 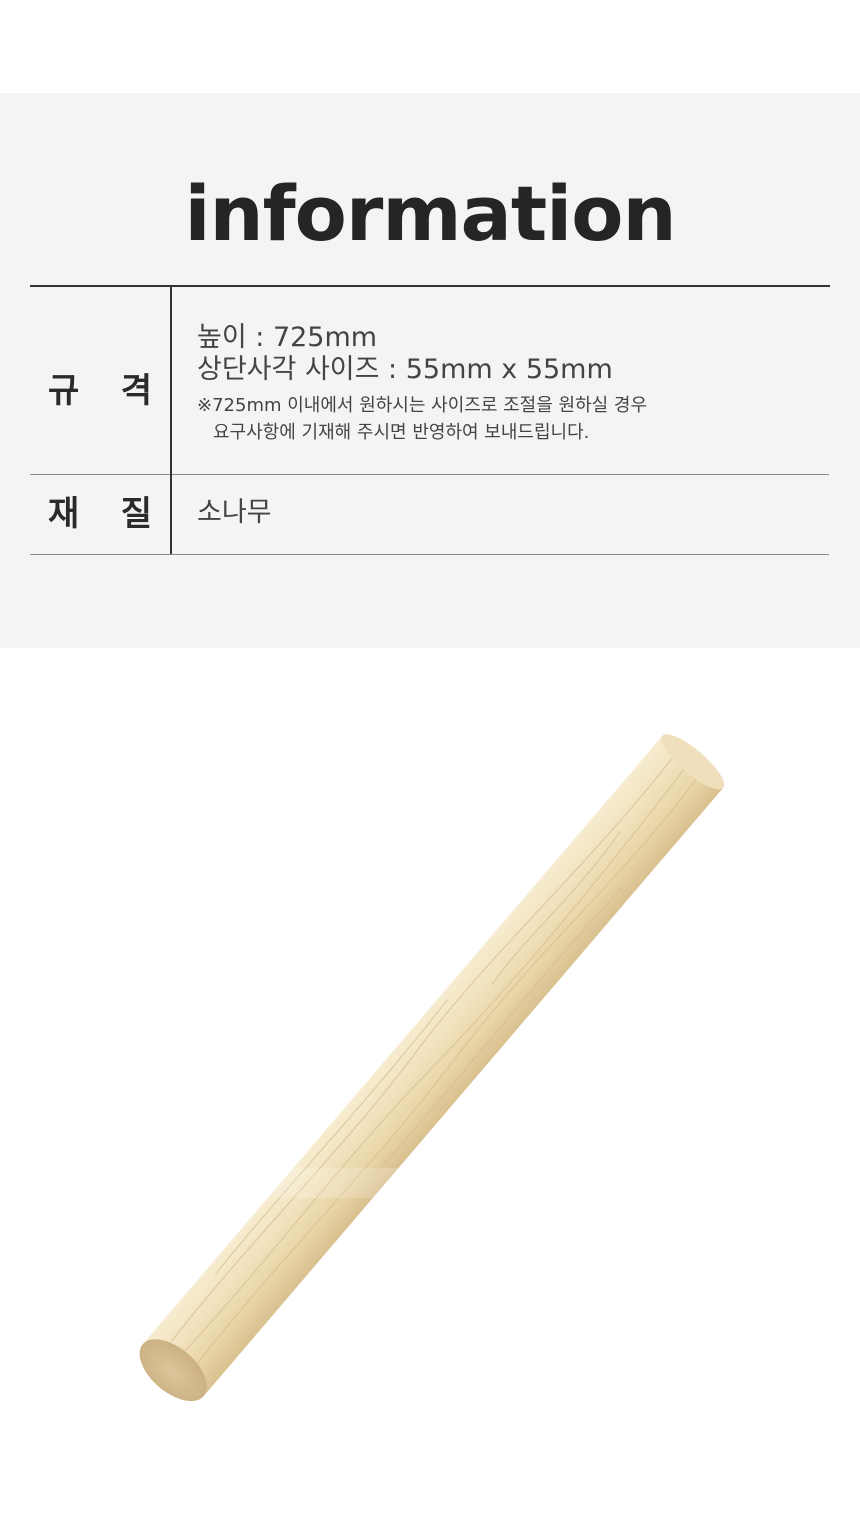 I want to click on table-row-divider, so click(x=429, y=474).